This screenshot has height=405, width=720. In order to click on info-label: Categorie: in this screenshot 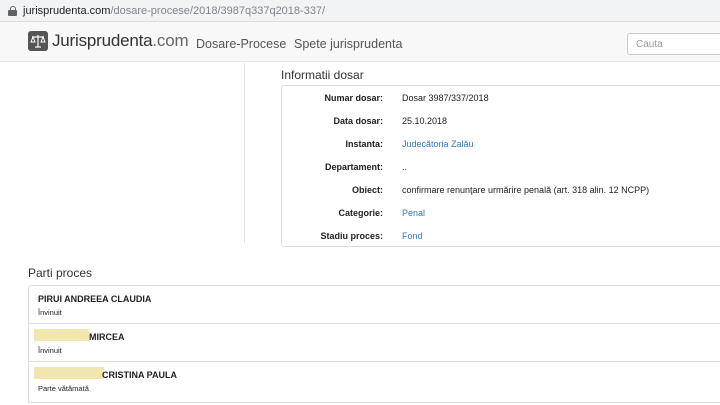, I will do `click(360, 213)`.